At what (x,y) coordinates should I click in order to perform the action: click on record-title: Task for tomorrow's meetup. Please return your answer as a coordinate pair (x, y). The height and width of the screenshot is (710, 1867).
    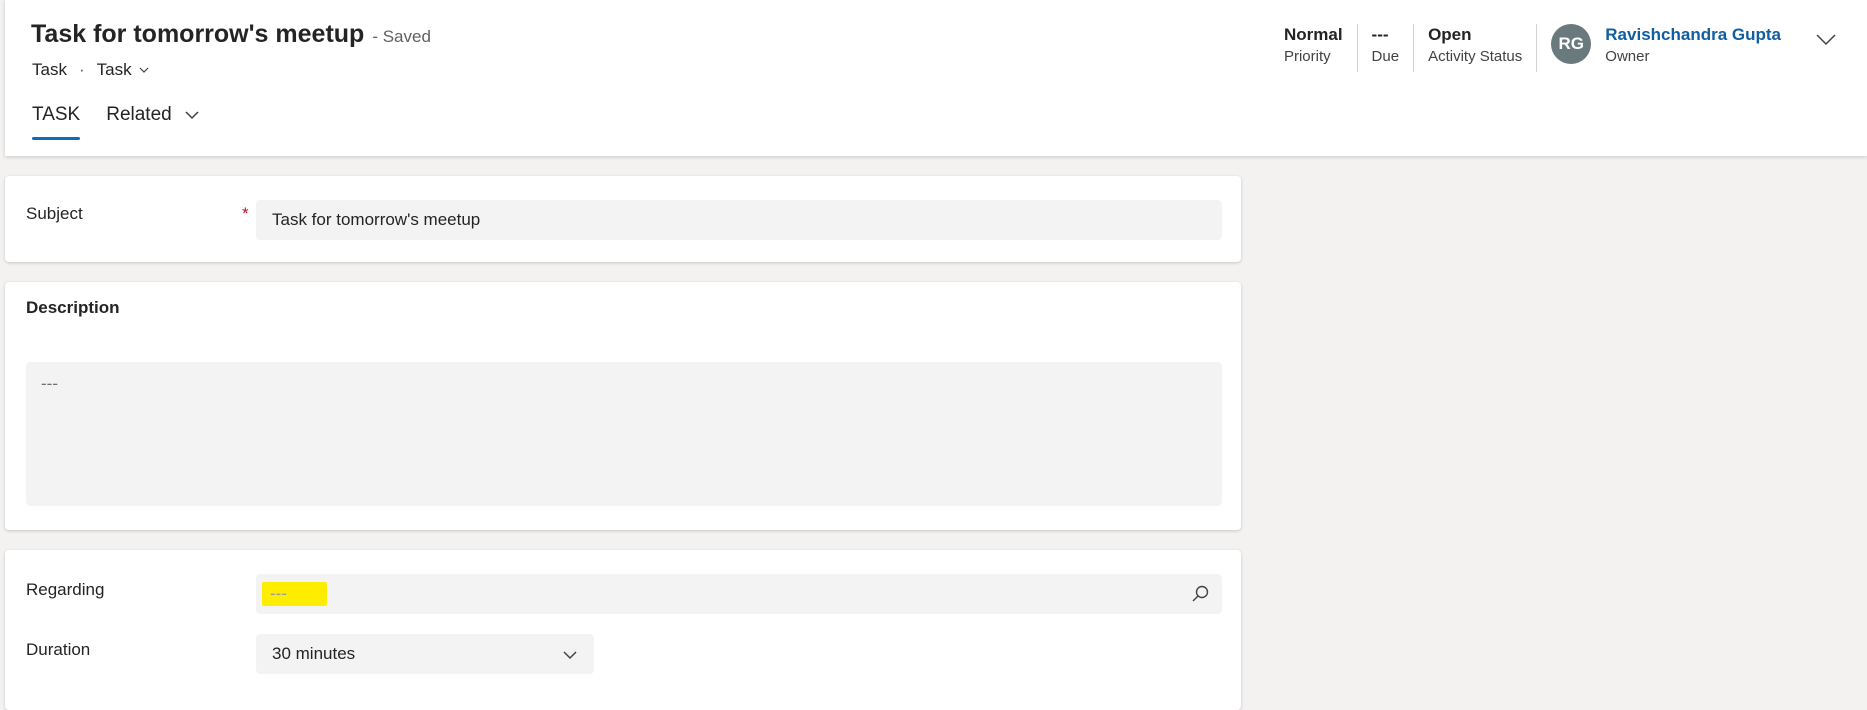
    Looking at the image, I should click on (198, 34).